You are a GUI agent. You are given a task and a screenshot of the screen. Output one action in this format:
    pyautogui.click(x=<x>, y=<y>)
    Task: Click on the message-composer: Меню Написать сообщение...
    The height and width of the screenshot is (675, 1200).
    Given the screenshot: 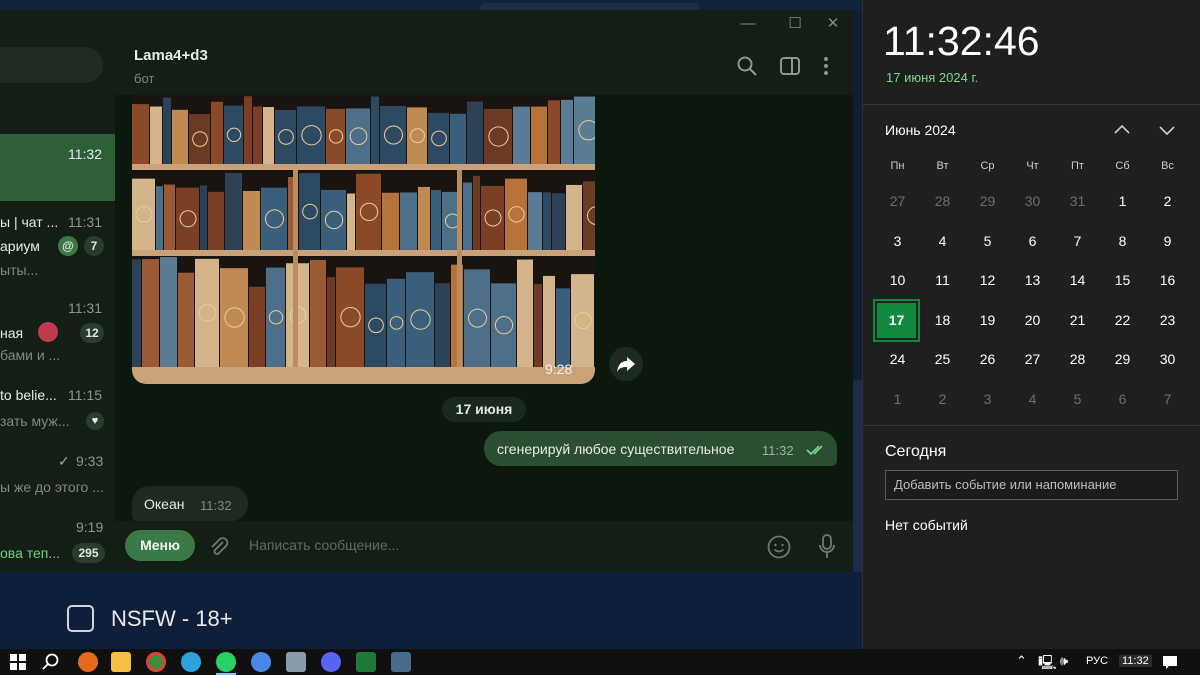 What is the action you would take?
    pyautogui.click(x=484, y=546)
    